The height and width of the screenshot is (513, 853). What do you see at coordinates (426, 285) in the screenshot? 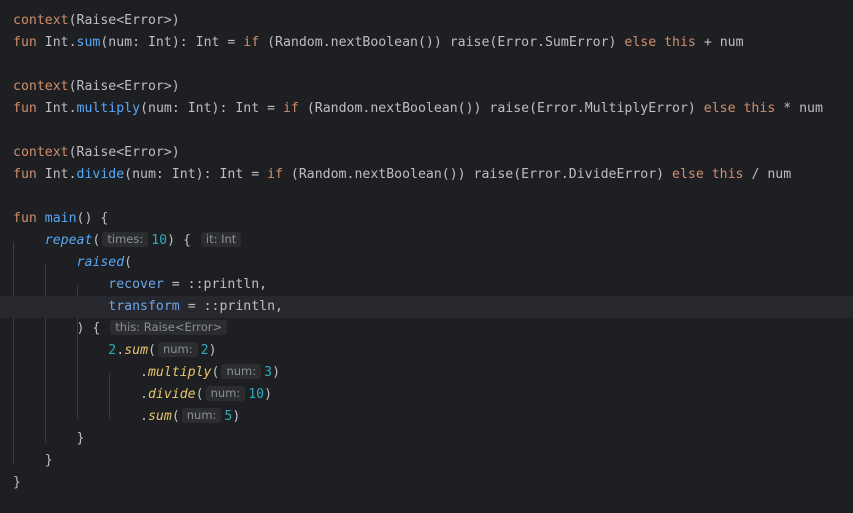
I see `code-line: recover = ::println,` at bounding box center [426, 285].